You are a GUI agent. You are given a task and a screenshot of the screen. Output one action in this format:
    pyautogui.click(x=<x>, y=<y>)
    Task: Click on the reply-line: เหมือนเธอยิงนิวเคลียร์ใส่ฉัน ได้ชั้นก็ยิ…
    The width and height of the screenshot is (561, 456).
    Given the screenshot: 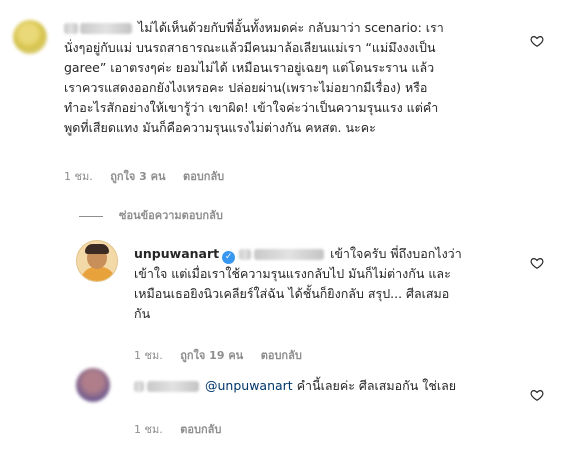 What is the action you would take?
    pyautogui.click(x=292, y=293)
    